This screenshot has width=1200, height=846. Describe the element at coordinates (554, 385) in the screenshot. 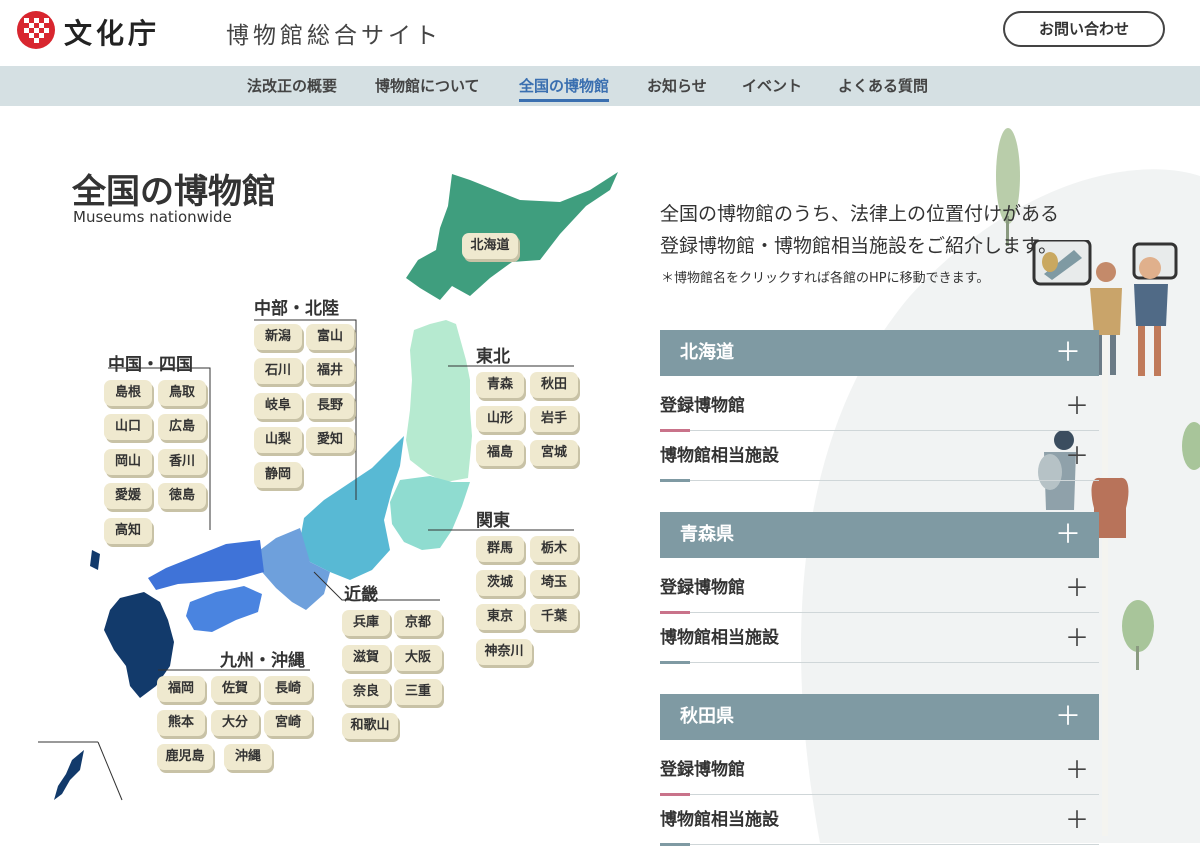

I see `pref-akita: 秋田` at that location.